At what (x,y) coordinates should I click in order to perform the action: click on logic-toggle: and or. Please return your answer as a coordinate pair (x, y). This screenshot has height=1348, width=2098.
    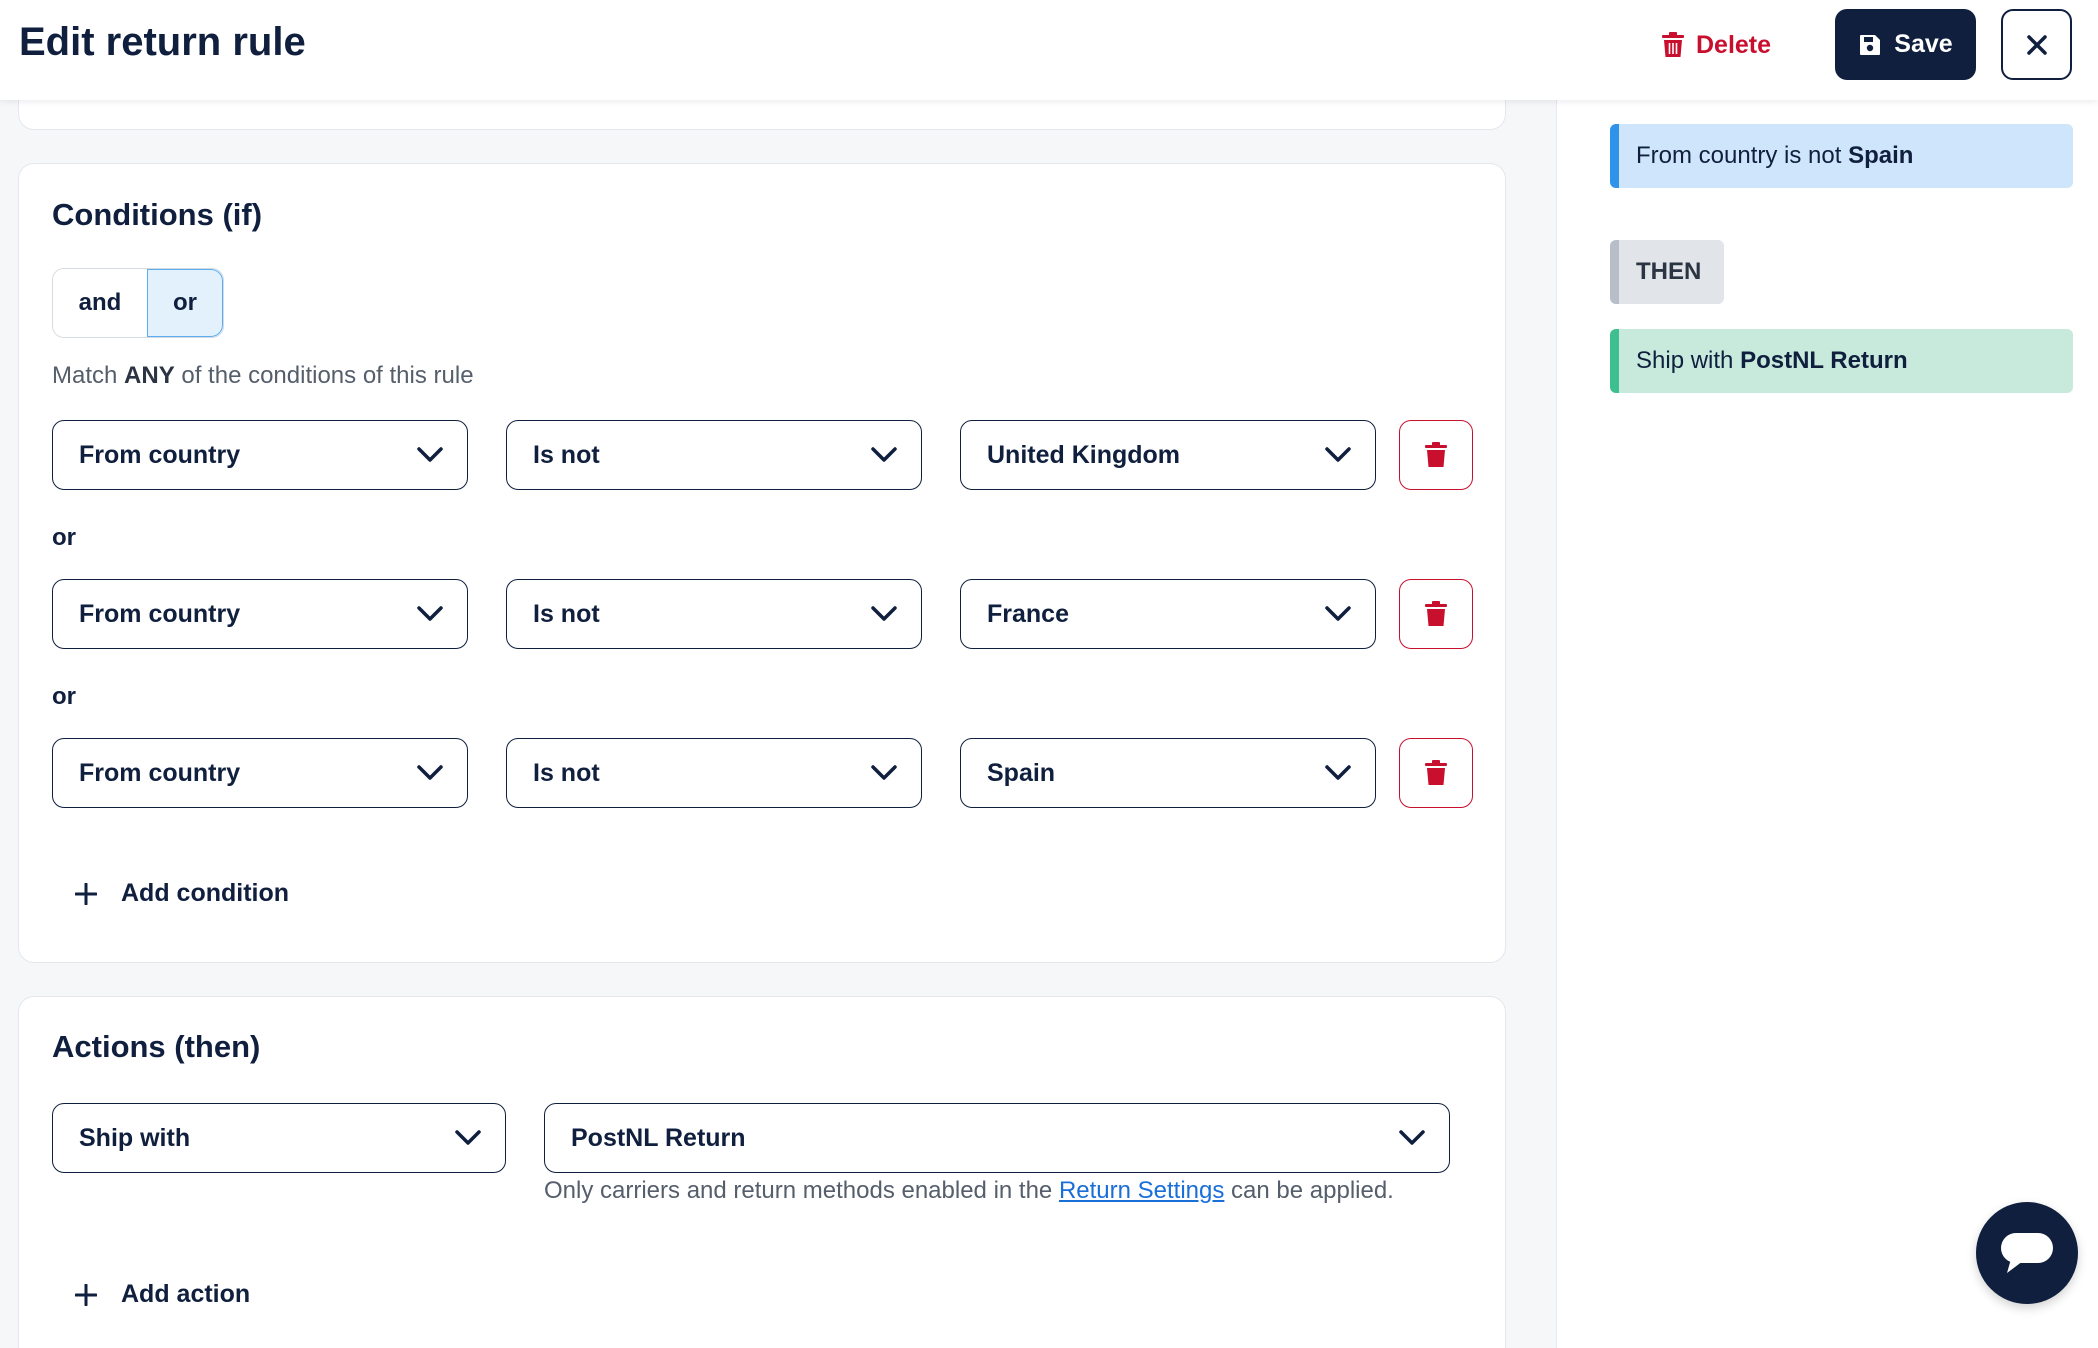
    Looking at the image, I should click on (138, 303).